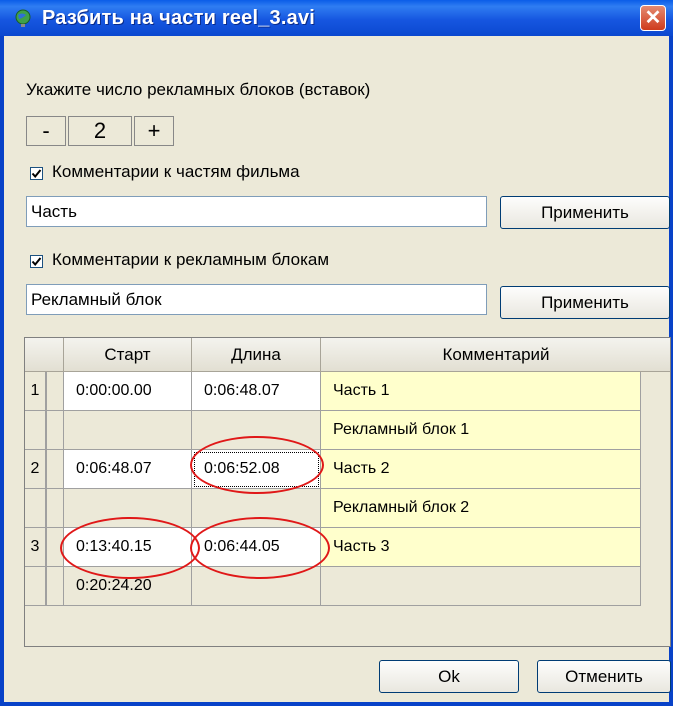 The image size is (673, 706). Describe the element at coordinates (604, 676) in the screenshot. I see `cancel-button: Отменить` at that location.